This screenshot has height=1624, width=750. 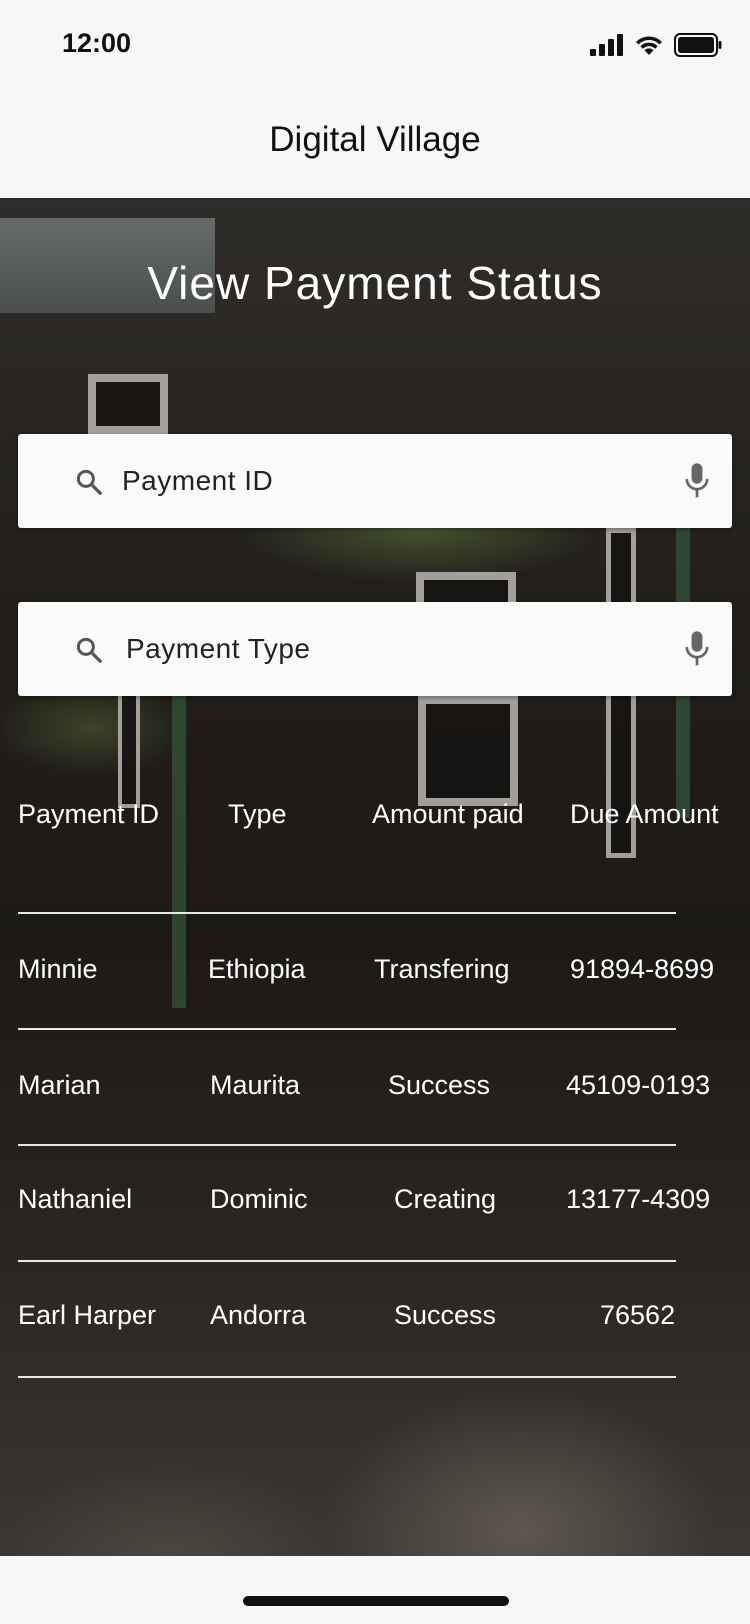 I want to click on header-amount-paid: Amount paid, so click(x=448, y=814).